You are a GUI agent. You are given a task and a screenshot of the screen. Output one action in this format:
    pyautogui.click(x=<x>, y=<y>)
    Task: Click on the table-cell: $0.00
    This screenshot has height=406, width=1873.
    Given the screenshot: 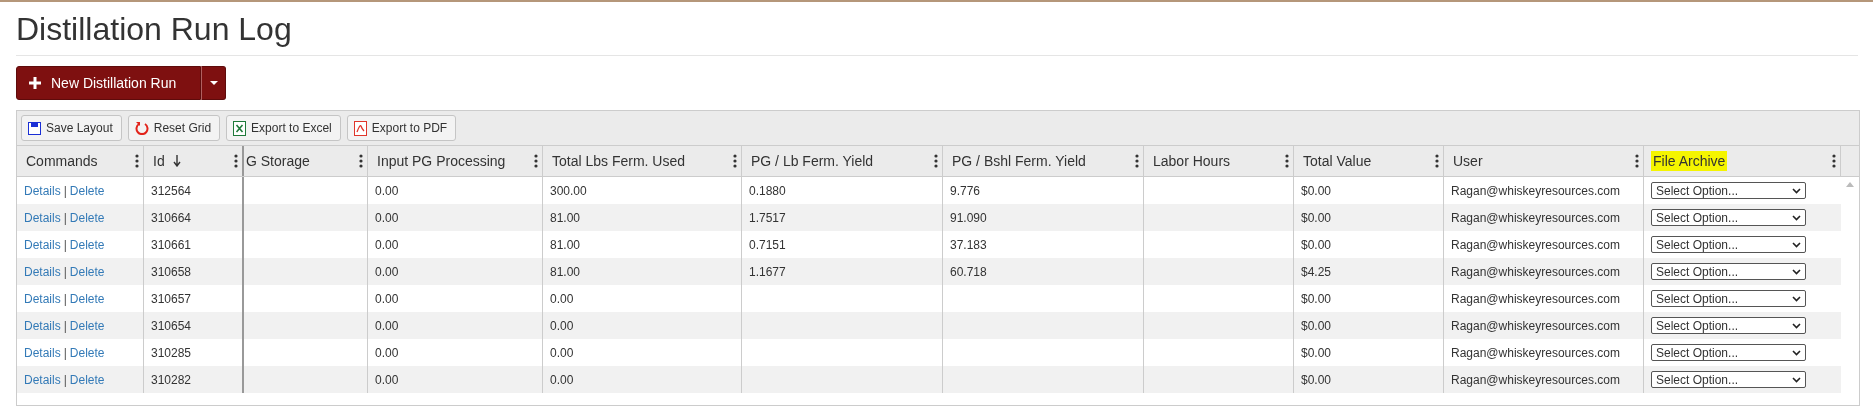 What is the action you would take?
    pyautogui.click(x=1369, y=379)
    